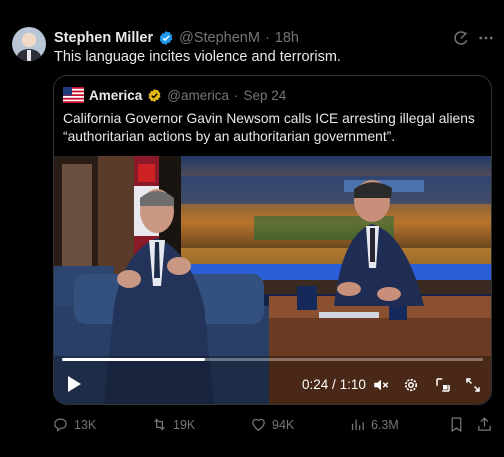 The width and height of the screenshot is (504, 457). What do you see at coordinates (29, 44) in the screenshot?
I see `avatar` at bounding box center [29, 44].